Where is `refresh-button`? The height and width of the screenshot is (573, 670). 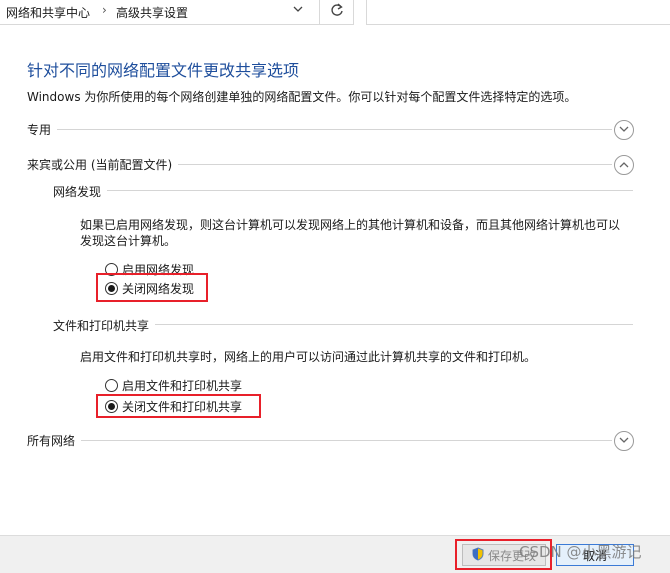 refresh-button is located at coordinates (337, 12).